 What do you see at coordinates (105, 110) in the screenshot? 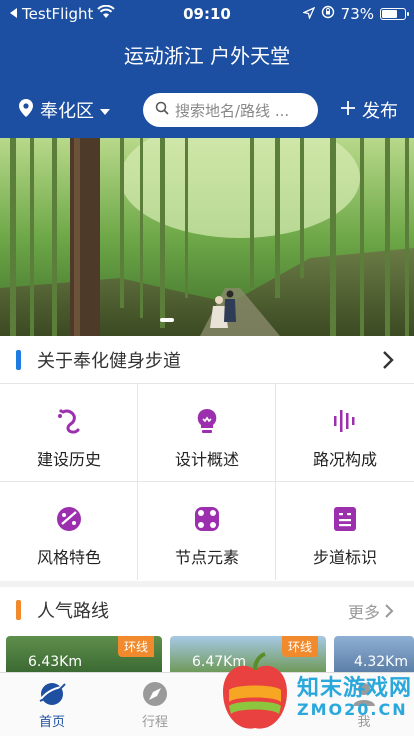
I see `caret-down-icon` at bounding box center [105, 110].